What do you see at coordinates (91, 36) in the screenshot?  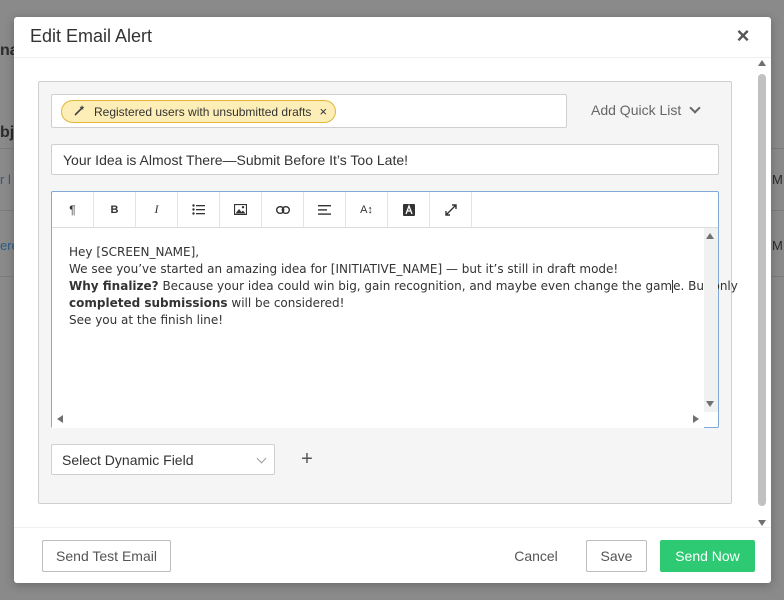 I see `modal-title: Edit Email Alert` at bounding box center [91, 36].